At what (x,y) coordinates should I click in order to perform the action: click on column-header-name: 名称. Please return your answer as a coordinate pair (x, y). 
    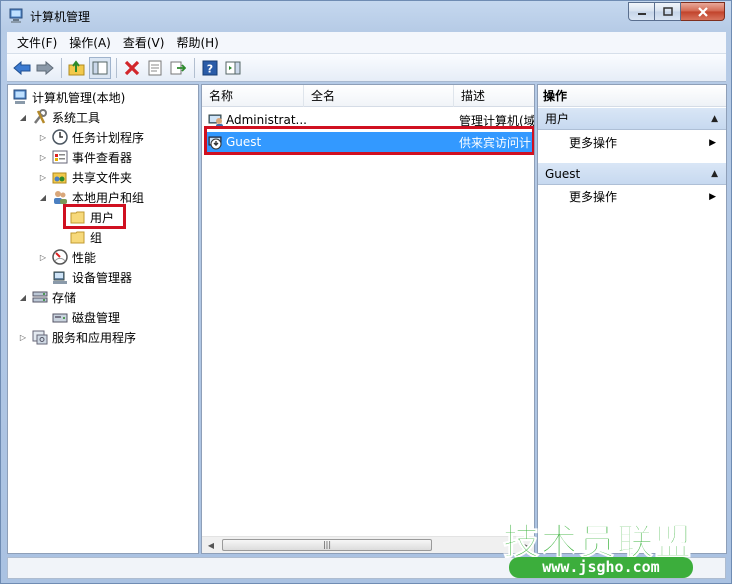
    Looking at the image, I should click on (253, 96).